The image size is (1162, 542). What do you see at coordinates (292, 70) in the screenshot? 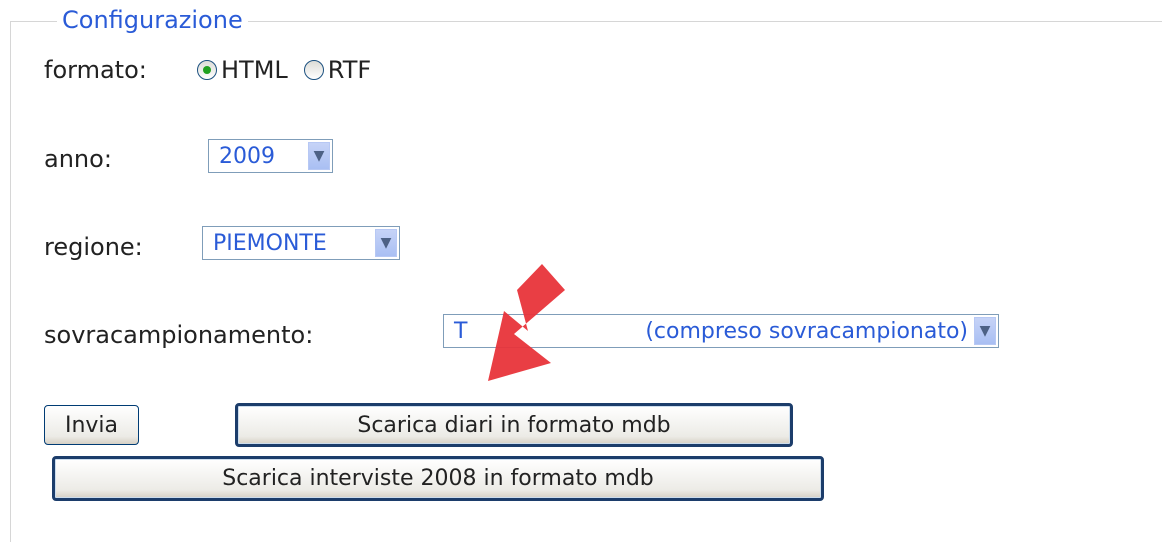
I see `formato-radio-group: HTML RTF` at bounding box center [292, 70].